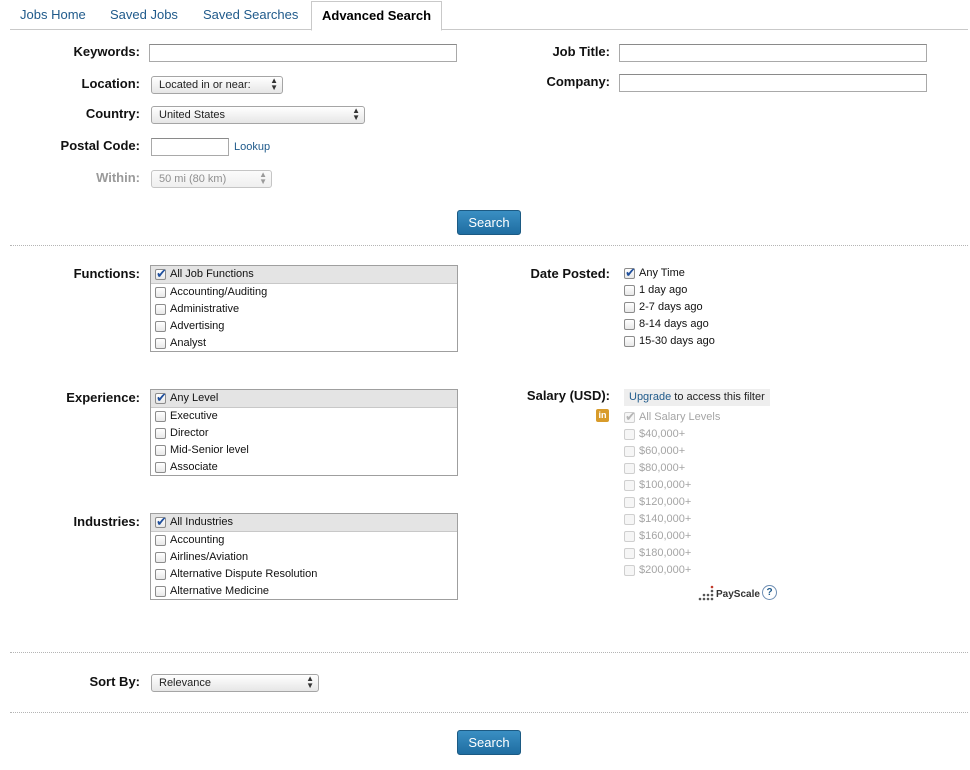 The image size is (970, 770). Describe the element at coordinates (738, 594) in the screenshot. I see `payscale-label: PayScale` at that location.